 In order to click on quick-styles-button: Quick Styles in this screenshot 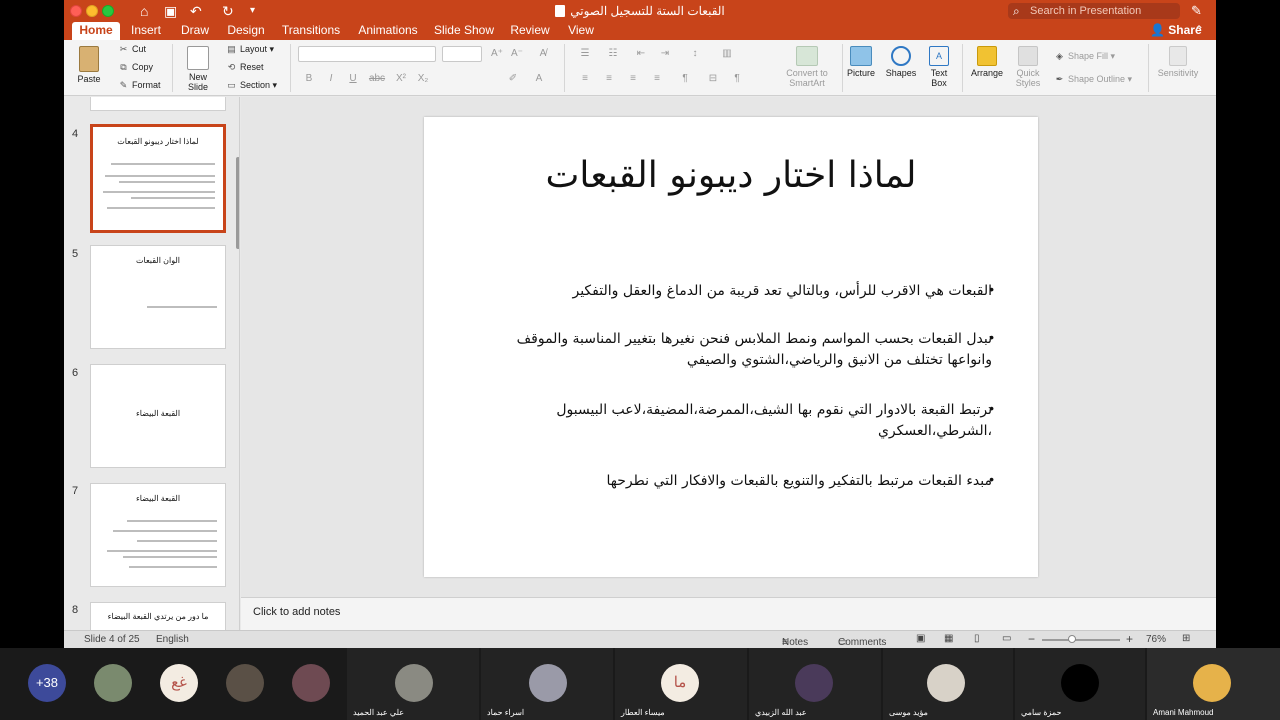, I will do `click(1028, 67)`.